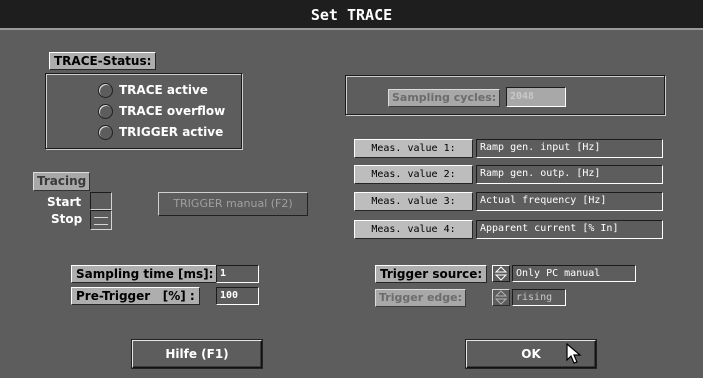 This screenshot has width=703, height=378. What do you see at coordinates (171, 132) in the screenshot?
I see `trigger-active-label: TRIGGER active` at bounding box center [171, 132].